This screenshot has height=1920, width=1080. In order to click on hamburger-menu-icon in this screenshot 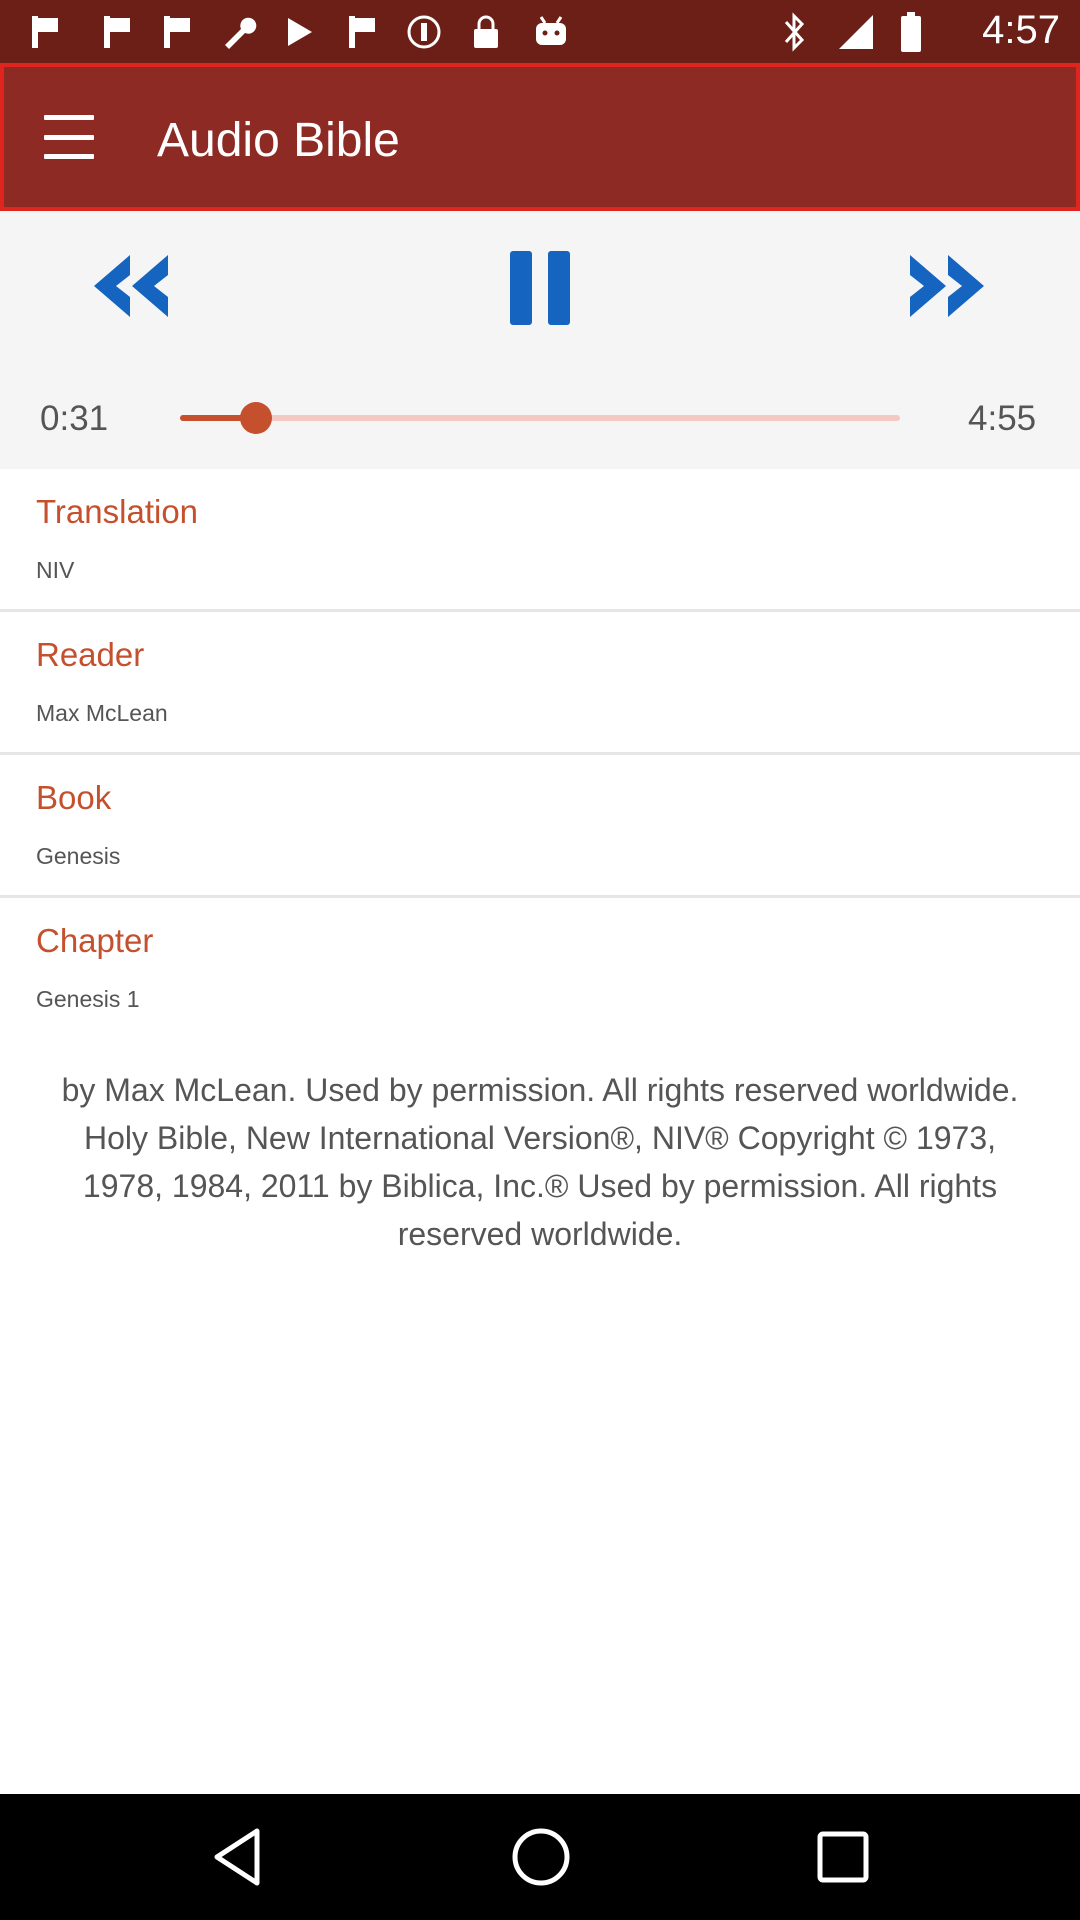, I will do `click(69, 137)`.